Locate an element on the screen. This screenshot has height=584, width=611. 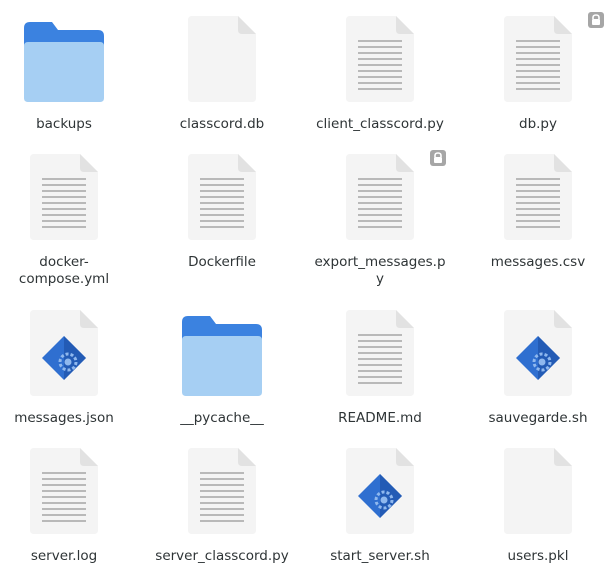
file-name-label: backups is located at coordinates (64, 124).